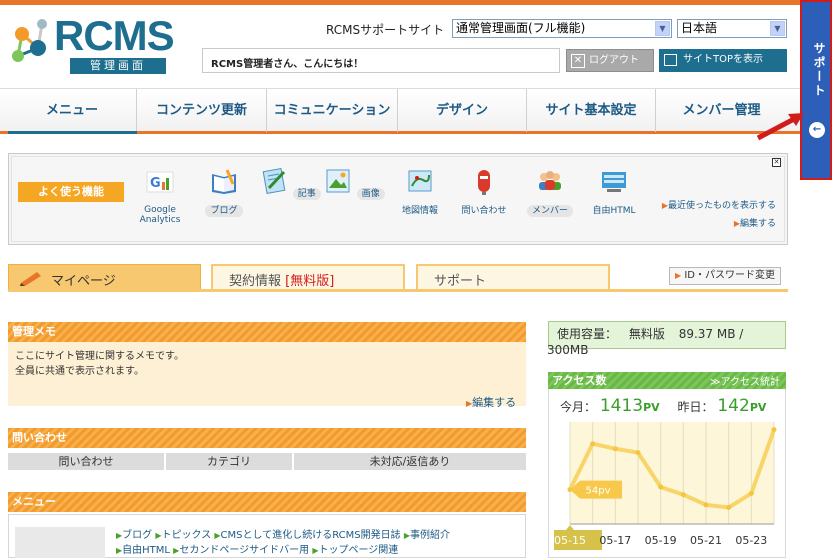  Describe the element at coordinates (183, 535) in the screenshot. I see `menu-link-topics: ▶トピックス` at that location.